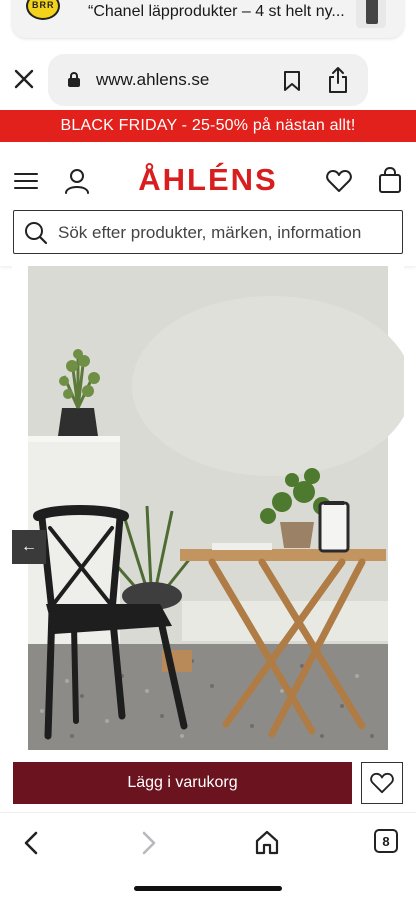 The image size is (416, 900). I want to click on arrow-left-icon: ←, so click(29, 546).